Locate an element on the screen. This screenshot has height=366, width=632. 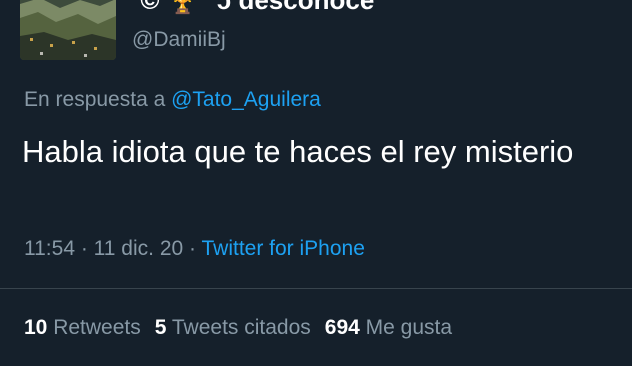
quote-tweets-stat: 5 Tweets citados is located at coordinates (233, 327).